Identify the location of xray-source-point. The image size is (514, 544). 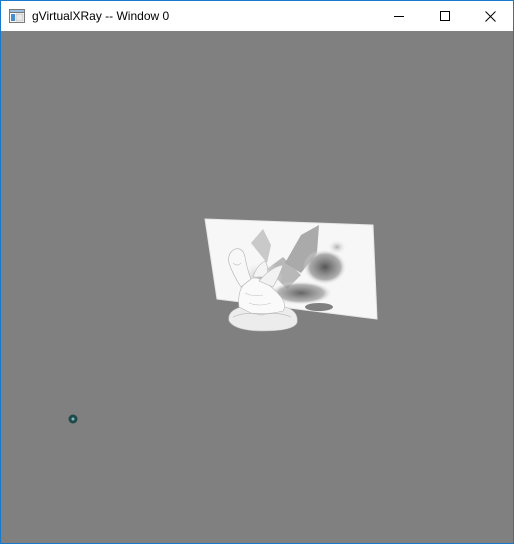
(73, 419).